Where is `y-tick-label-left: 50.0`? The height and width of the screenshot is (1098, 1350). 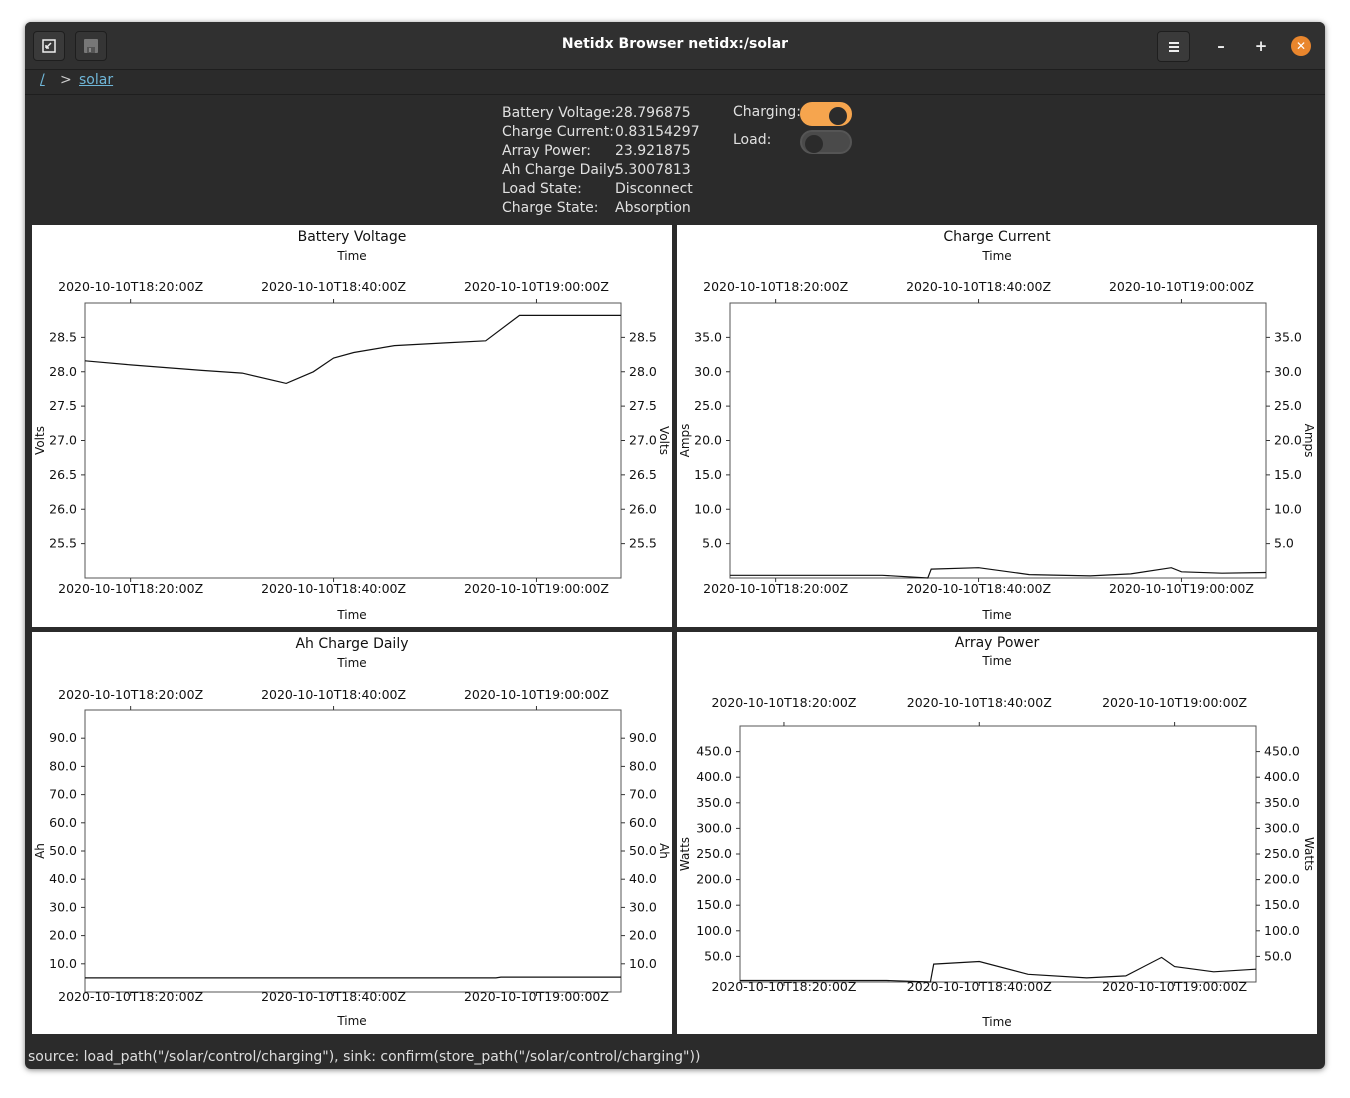
y-tick-label-left: 50.0 is located at coordinates (718, 955).